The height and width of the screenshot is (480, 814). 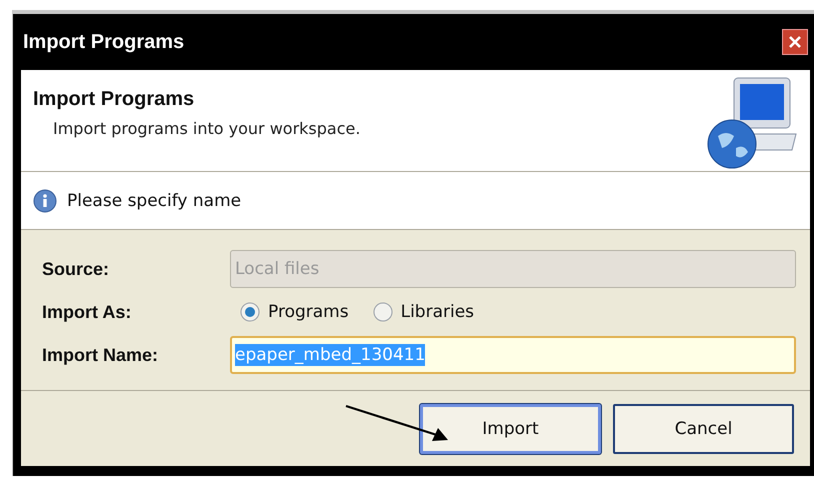 I want to click on header-subtitle: Import programs into your workspace., so click(x=206, y=128).